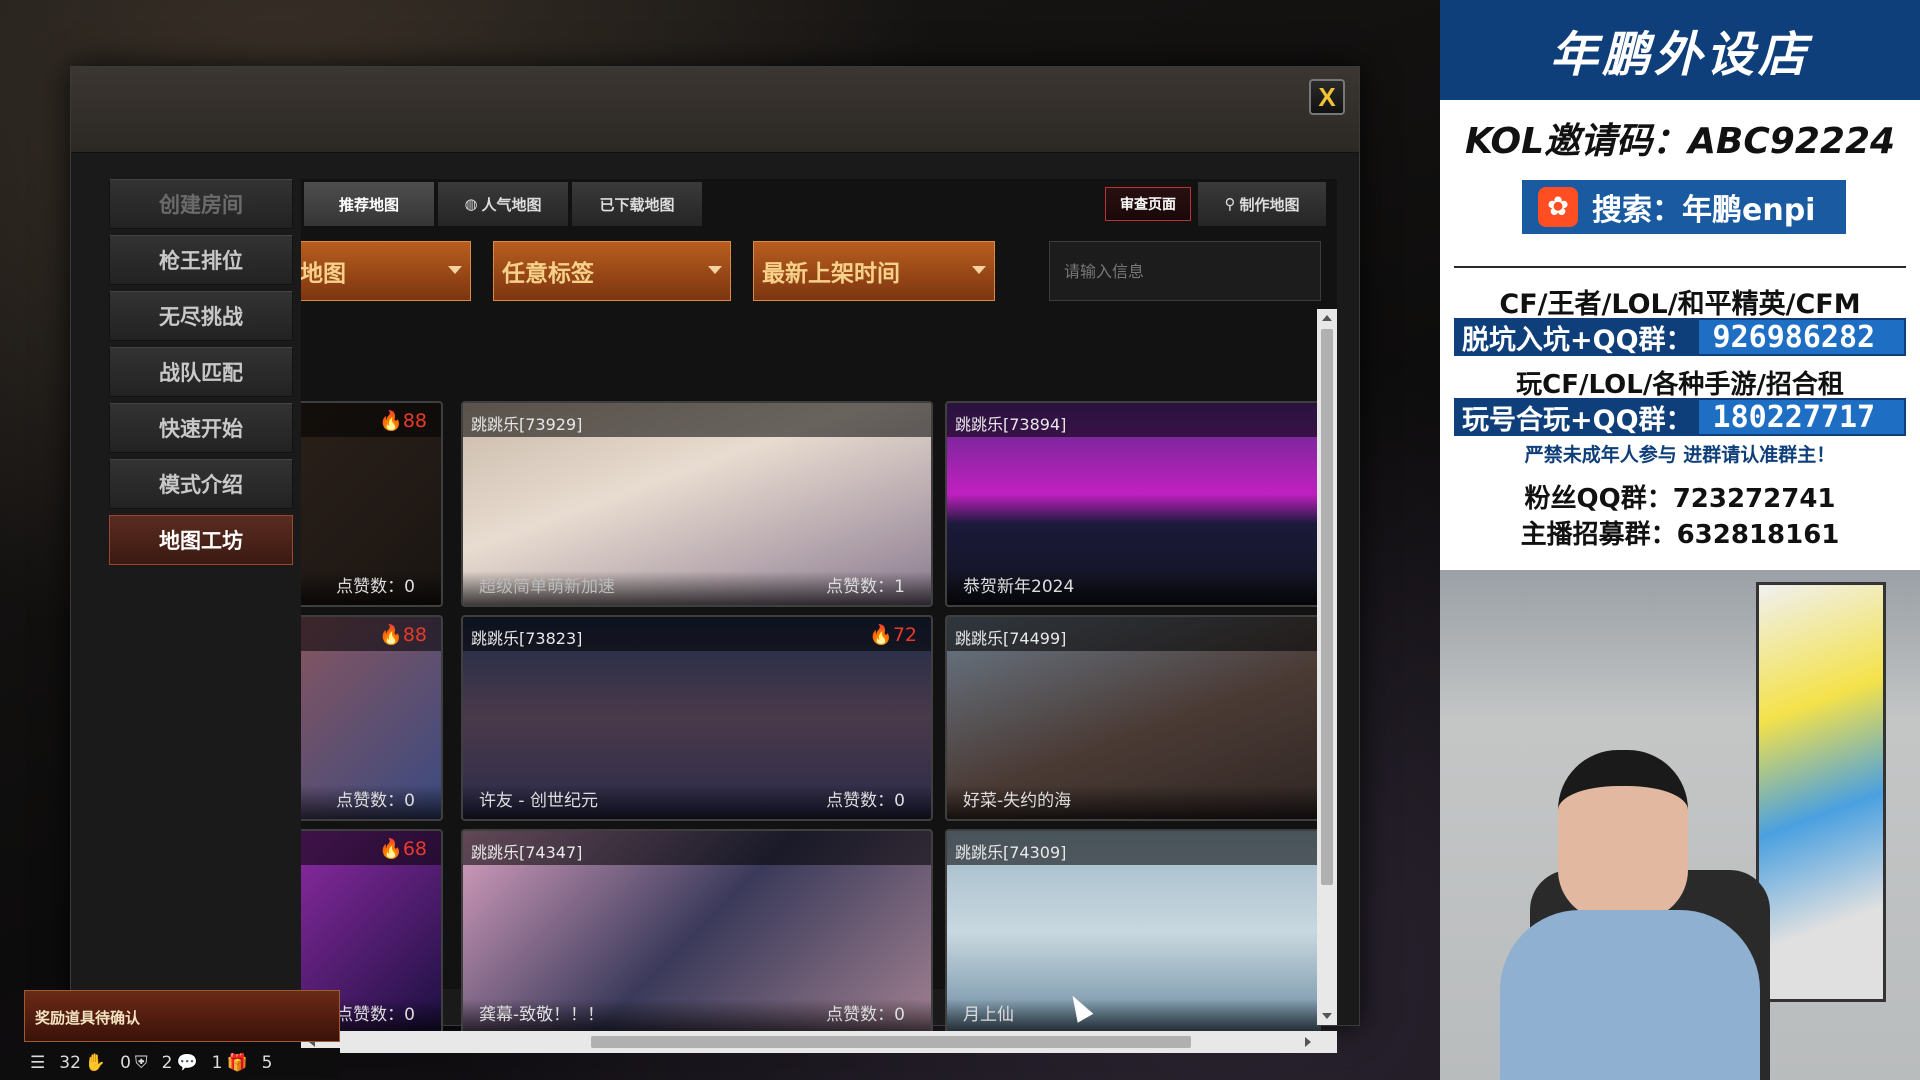 The image size is (1920, 1080). I want to click on map-card: 跳跳乐[73929] 超级简单萌新加速 点赞数：1, so click(697, 504).